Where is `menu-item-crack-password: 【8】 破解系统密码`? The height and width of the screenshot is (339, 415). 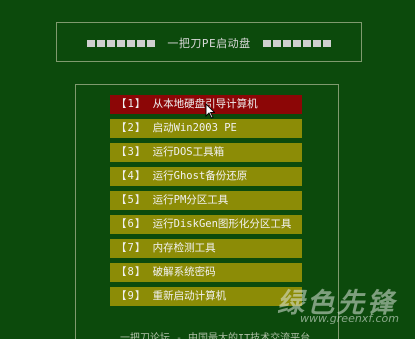 menu-item-crack-password: 【8】 破解系统密码 is located at coordinates (206, 272).